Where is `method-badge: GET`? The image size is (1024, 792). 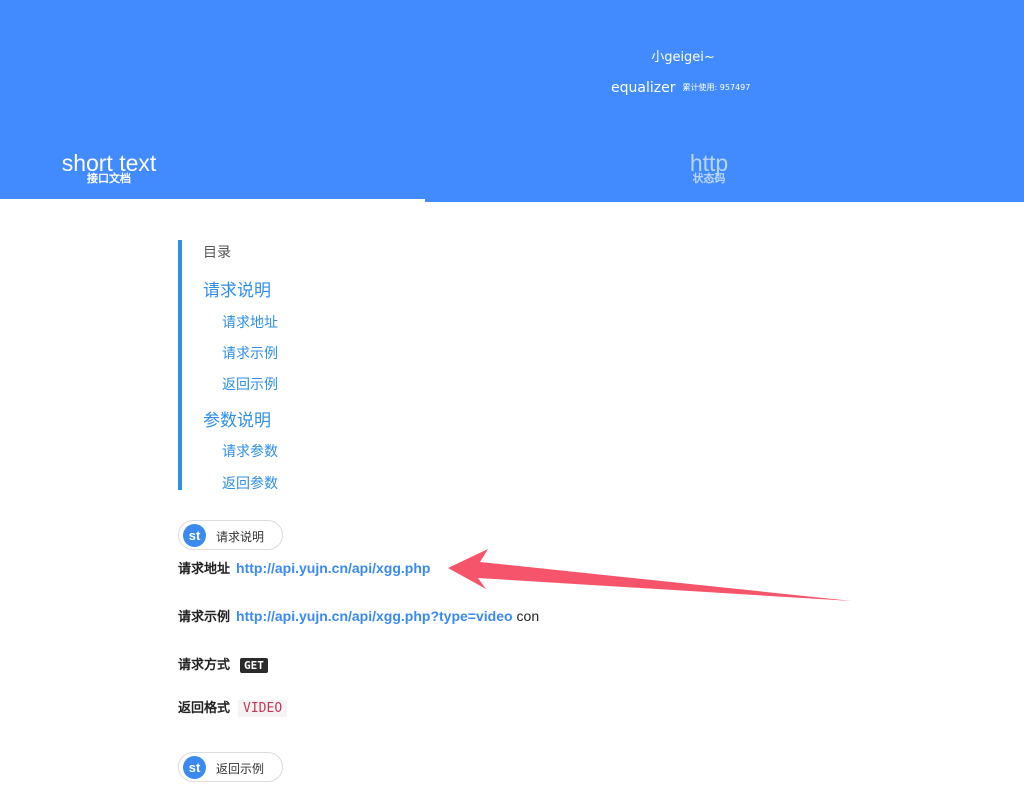 method-badge: GET is located at coordinates (254, 665).